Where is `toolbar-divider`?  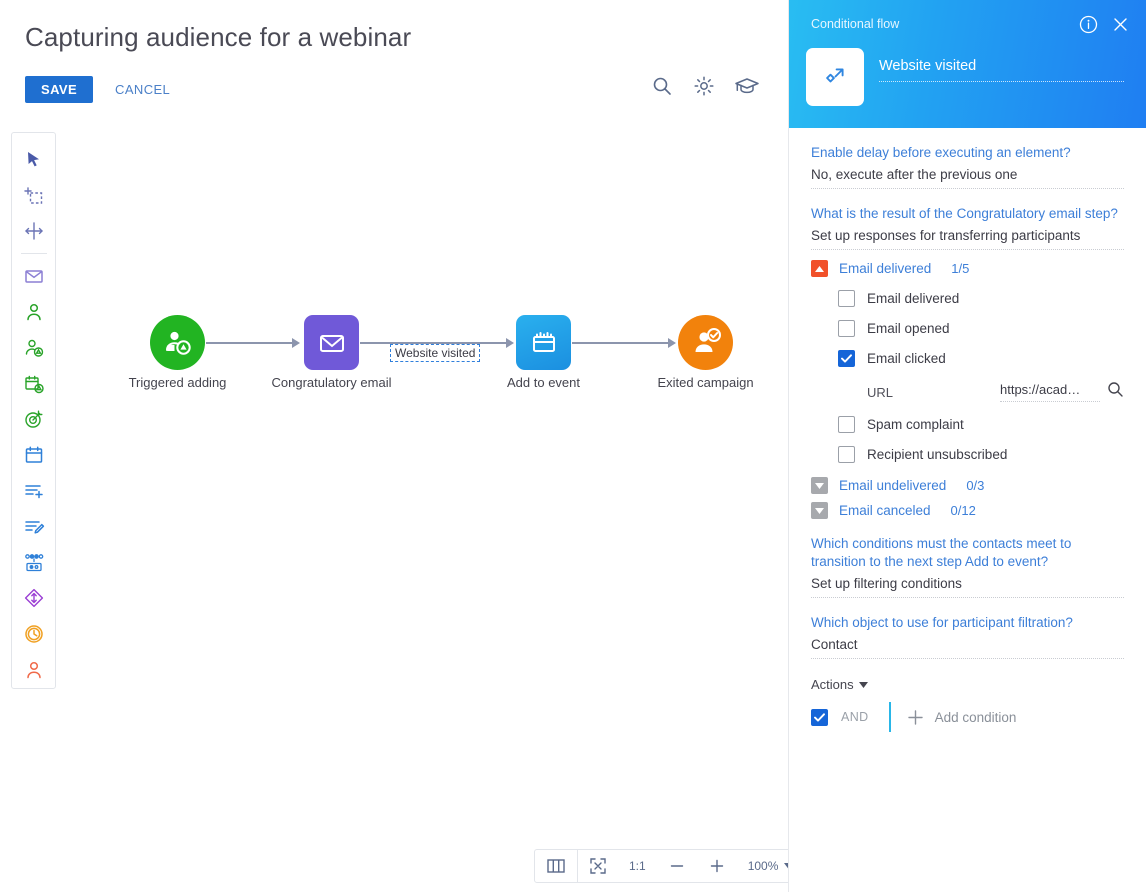 toolbar-divider is located at coordinates (33, 254).